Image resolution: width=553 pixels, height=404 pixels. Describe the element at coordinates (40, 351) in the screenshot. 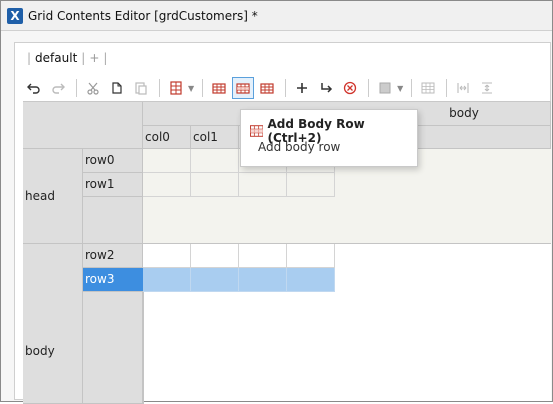

I see `band-label-text: body` at that location.